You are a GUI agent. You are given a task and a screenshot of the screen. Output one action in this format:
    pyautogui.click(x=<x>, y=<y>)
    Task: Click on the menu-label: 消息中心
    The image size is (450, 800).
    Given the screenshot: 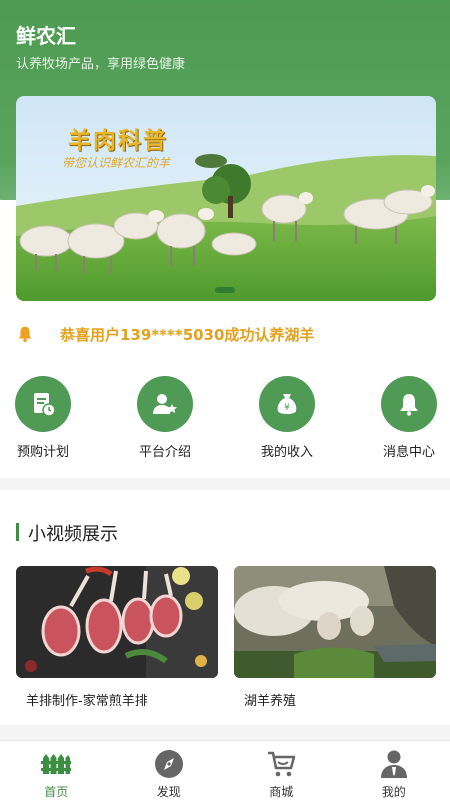 What is the action you would take?
    pyautogui.click(x=408, y=452)
    